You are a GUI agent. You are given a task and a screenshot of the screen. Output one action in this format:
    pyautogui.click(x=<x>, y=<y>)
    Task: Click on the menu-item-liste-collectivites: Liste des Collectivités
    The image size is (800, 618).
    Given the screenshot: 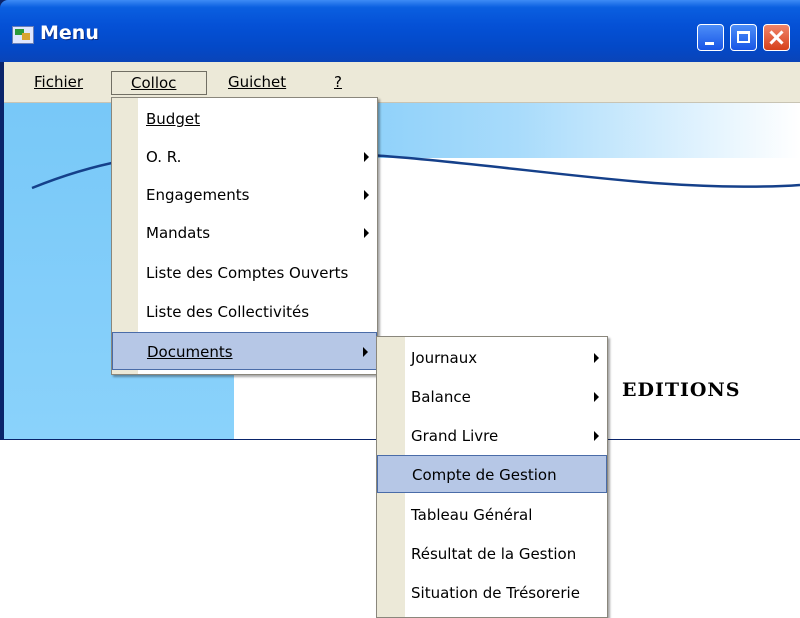 What is the action you would take?
    pyautogui.click(x=244, y=312)
    